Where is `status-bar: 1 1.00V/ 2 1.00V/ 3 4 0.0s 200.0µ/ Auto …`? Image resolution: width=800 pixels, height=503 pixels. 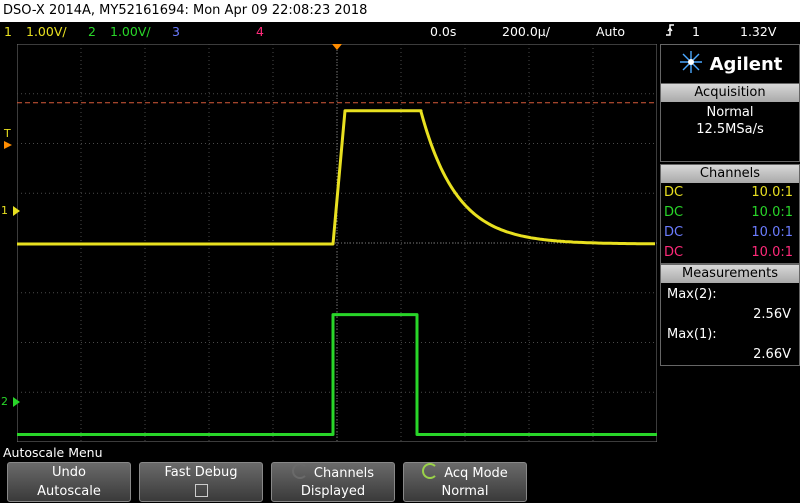
status-bar: 1 1.00V/ 2 1.00V/ 3 4 0.0s 200.0µ/ Auto … is located at coordinates (400, 32).